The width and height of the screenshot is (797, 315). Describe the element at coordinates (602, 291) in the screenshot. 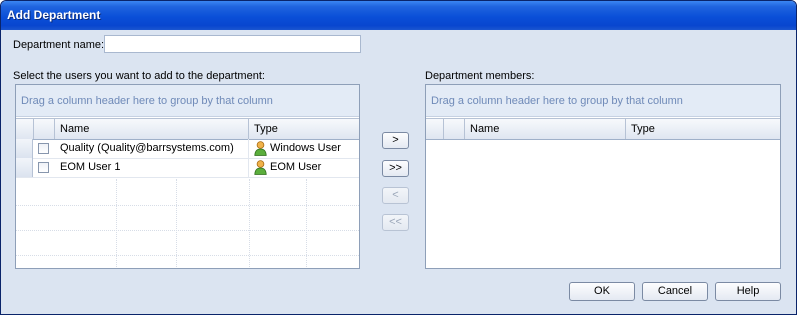

I see `ok-button: OK` at that location.